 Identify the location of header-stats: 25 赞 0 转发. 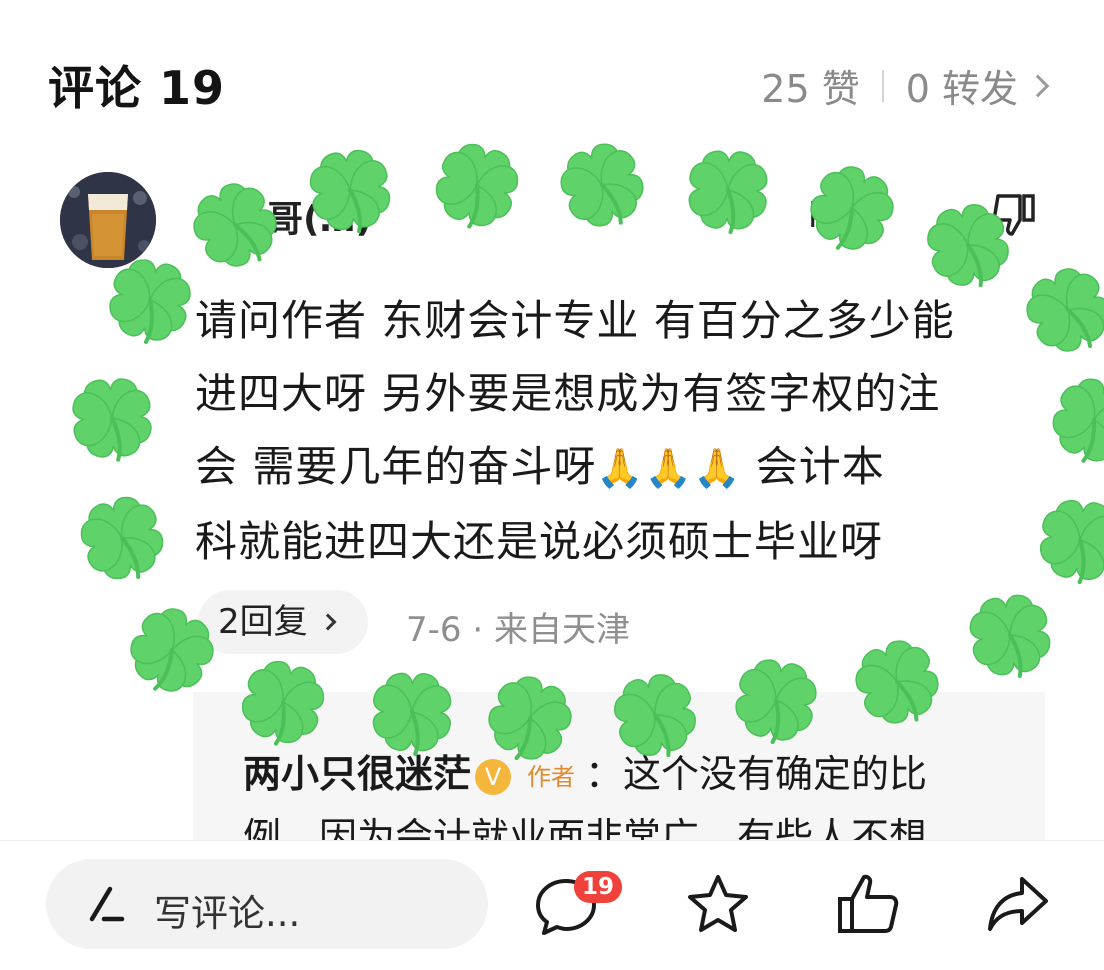
(905, 85).